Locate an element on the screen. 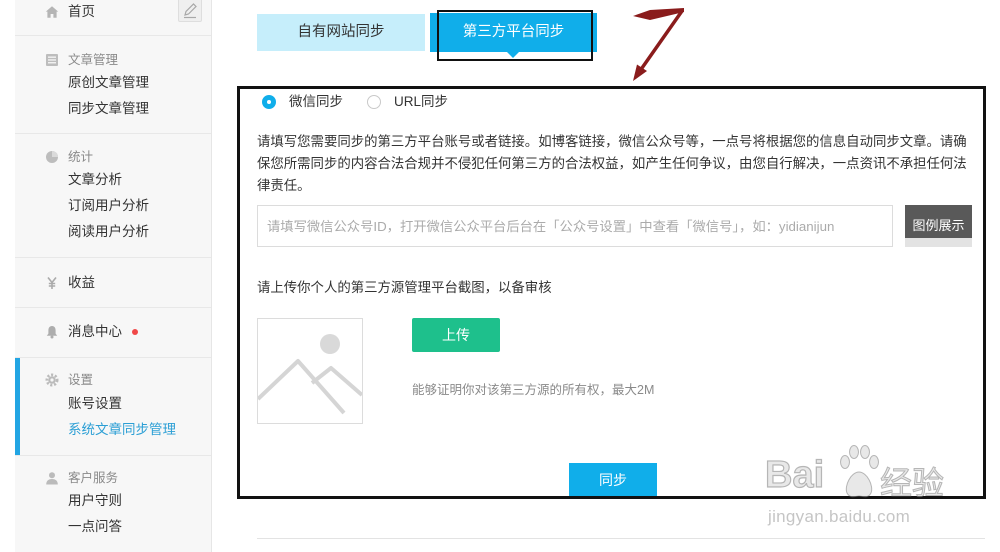 This screenshot has width=1000, height=552. document-icon is located at coordinates (52, 60).